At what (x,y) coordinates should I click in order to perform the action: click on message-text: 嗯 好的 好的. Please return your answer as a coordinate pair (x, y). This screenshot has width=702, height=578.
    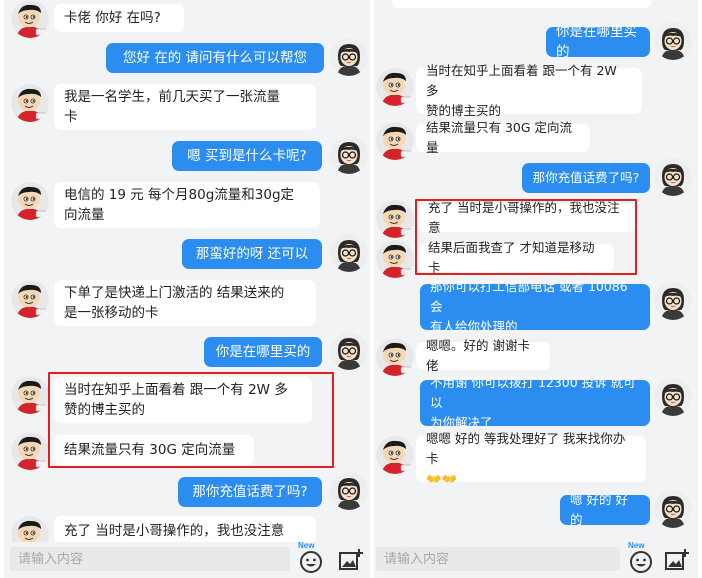
    Looking at the image, I should click on (599, 509).